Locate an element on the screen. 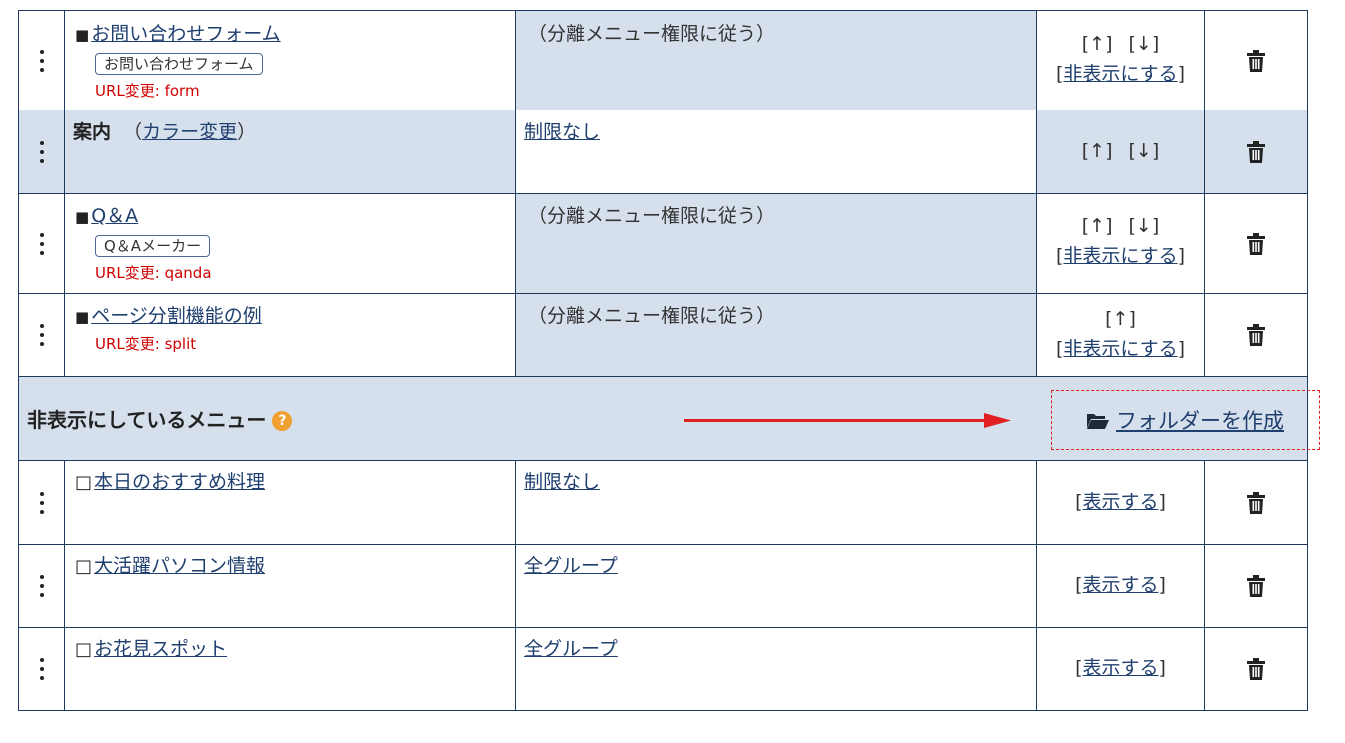 The height and width of the screenshot is (743, 1345). menu-link: Q＆A is located at coordinates (114, 216).